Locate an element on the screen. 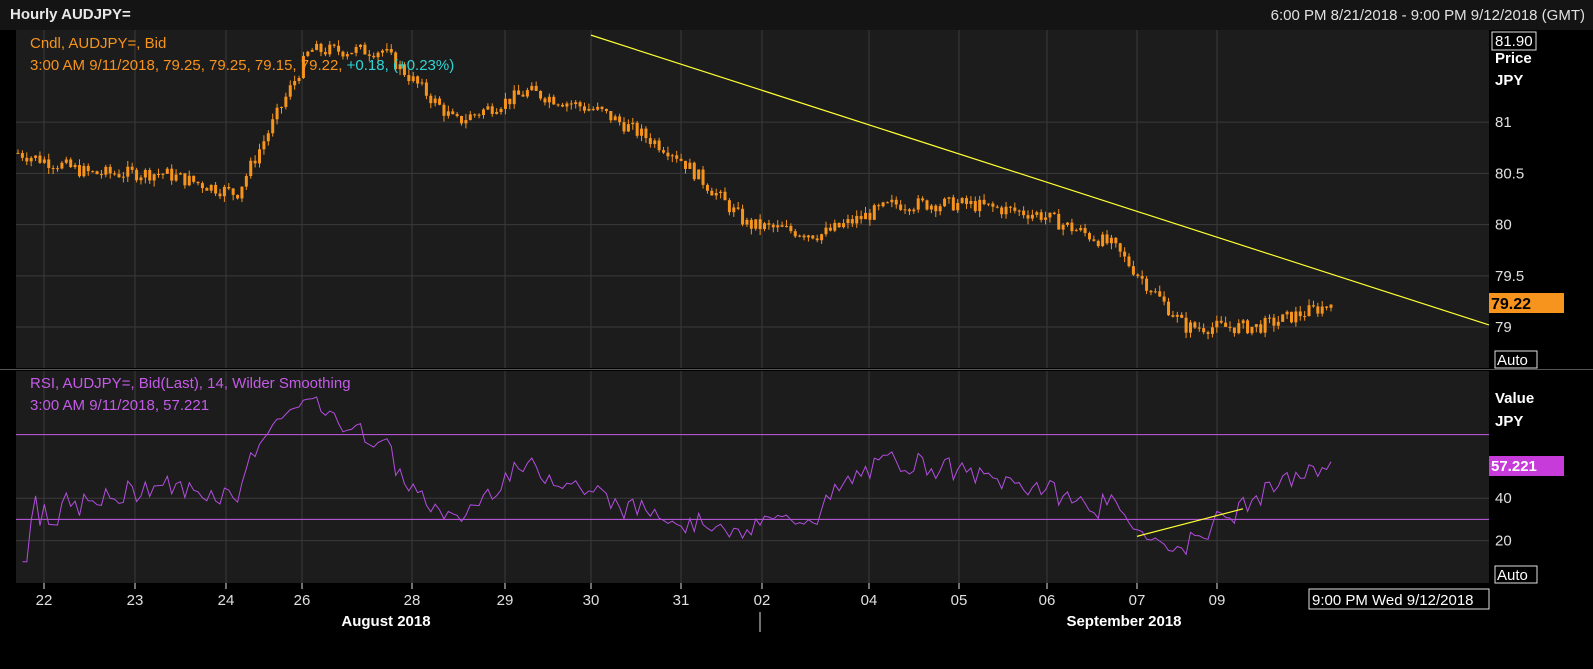 This screenshot has width=1593, height=669. x-axis-ticks: 22 23 24 26 28 29 30 31 02 04 05 06 07 09 is located at coordinates (630, 596).